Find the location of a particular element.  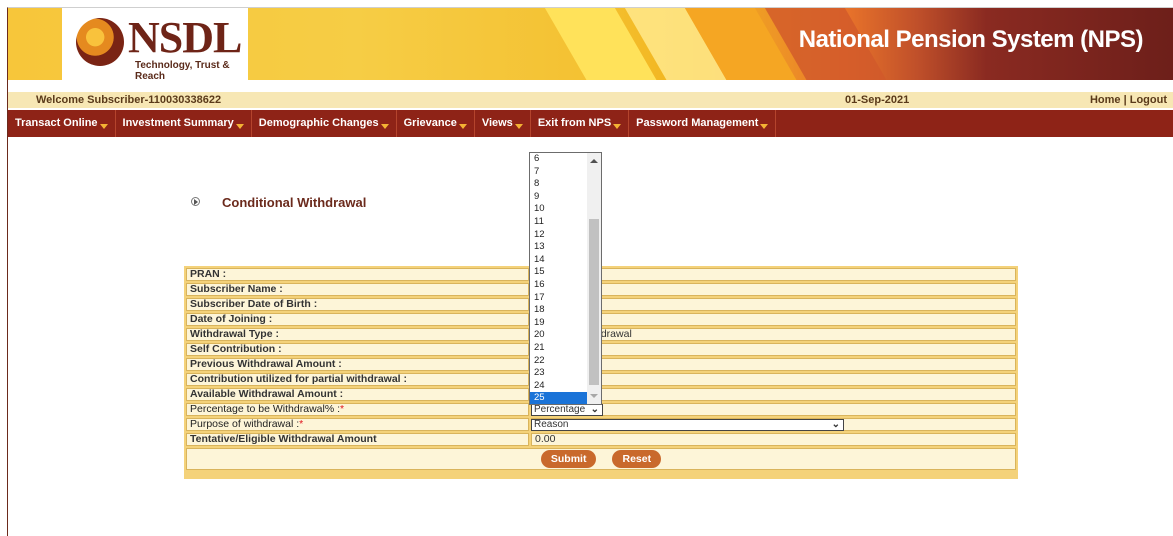

percentage-select-value: Percentage is located at coordinates (560, 409).